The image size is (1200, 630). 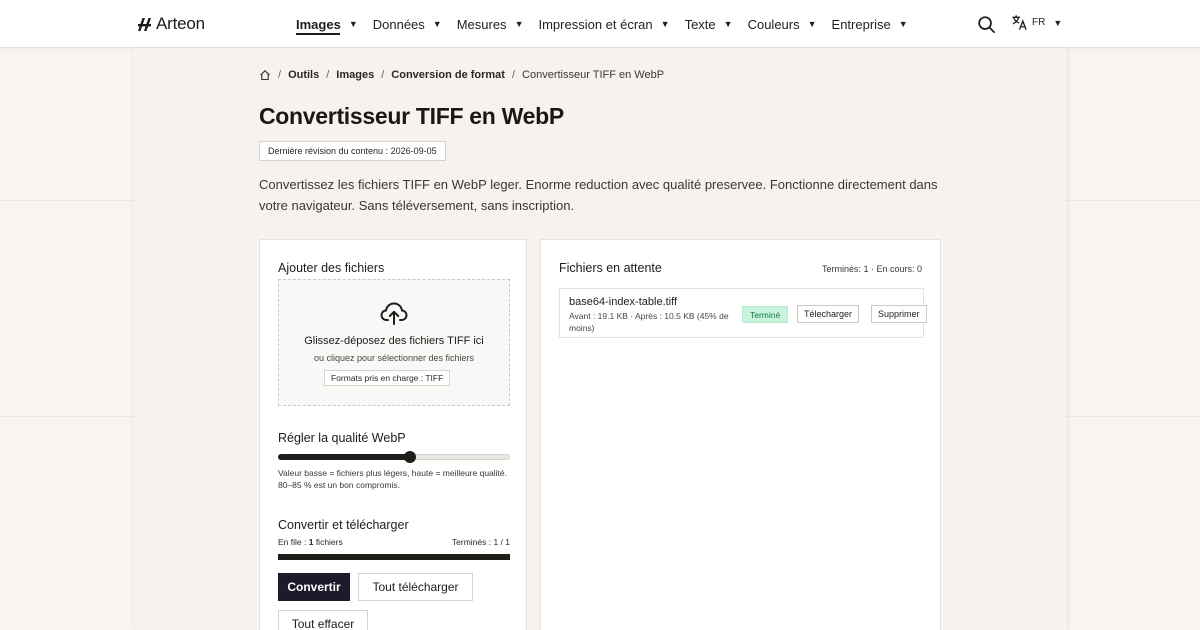 I want to click on page-title: Convertisseur TIFF en WebP, so click(x=411, y=116).